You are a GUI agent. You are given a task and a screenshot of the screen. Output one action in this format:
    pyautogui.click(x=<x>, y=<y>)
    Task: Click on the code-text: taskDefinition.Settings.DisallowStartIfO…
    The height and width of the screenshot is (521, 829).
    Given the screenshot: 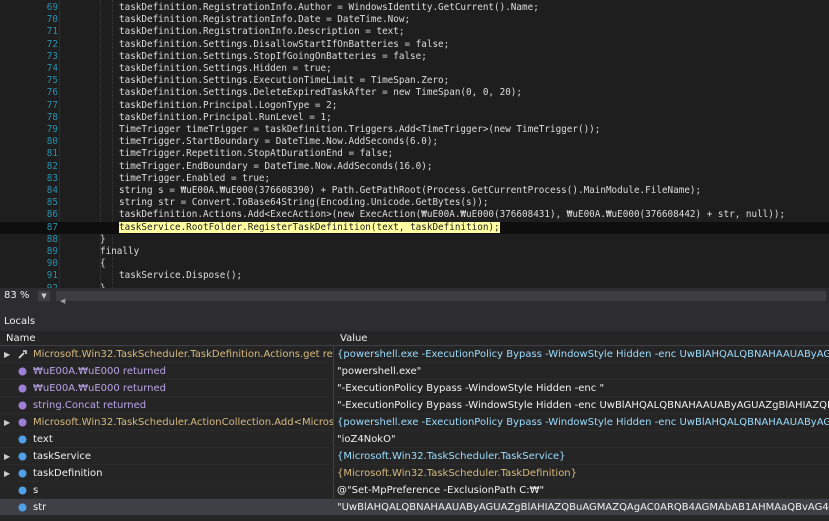 What is the action you would take?
    pyautogui.click(x=284, y=44)
    